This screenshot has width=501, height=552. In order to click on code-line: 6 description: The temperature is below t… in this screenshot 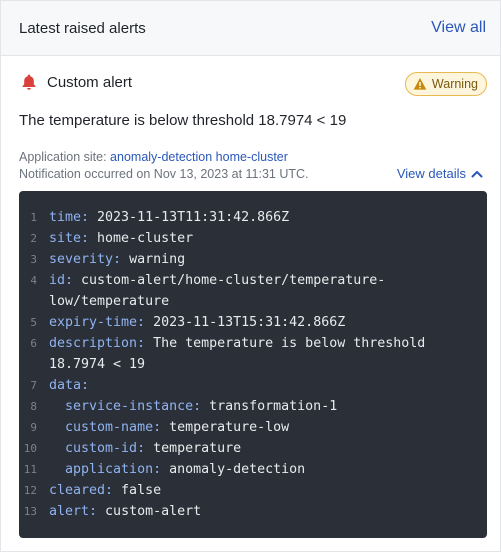, I will do `click(253, 354)`.